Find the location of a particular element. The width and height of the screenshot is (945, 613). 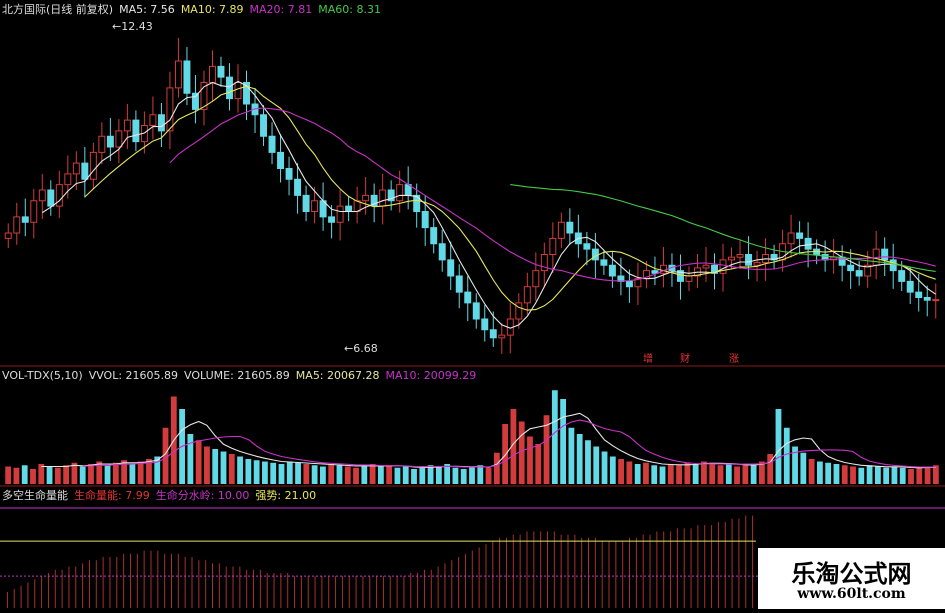

event-mark-zhang: 涨 is located at coordinates (734, 359).